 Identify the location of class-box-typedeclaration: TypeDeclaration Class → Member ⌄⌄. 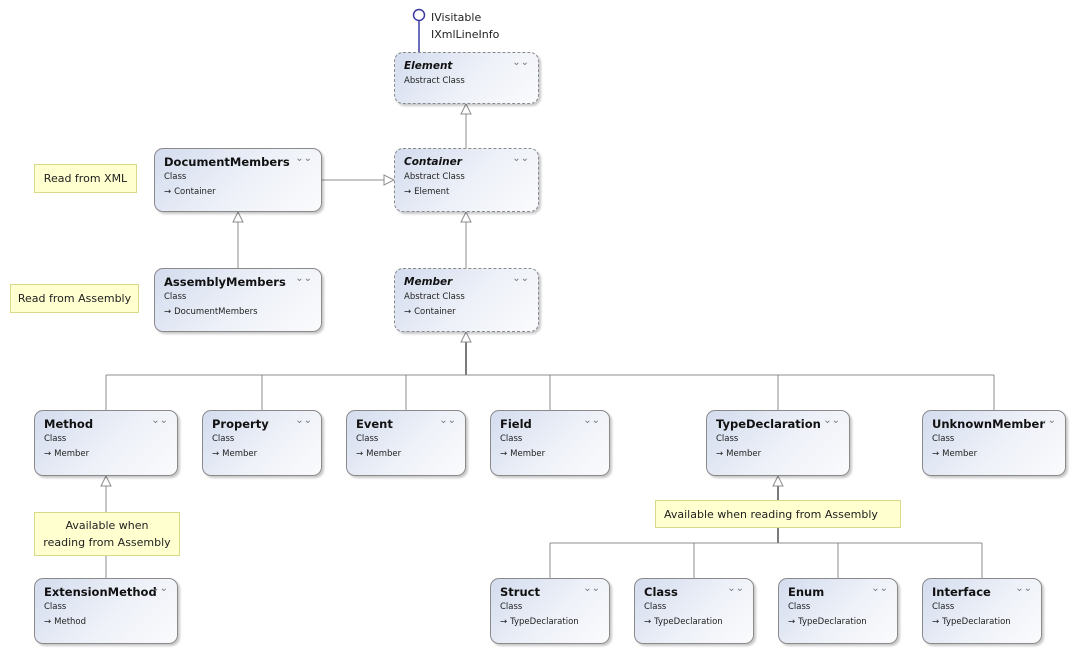
(778, 443).